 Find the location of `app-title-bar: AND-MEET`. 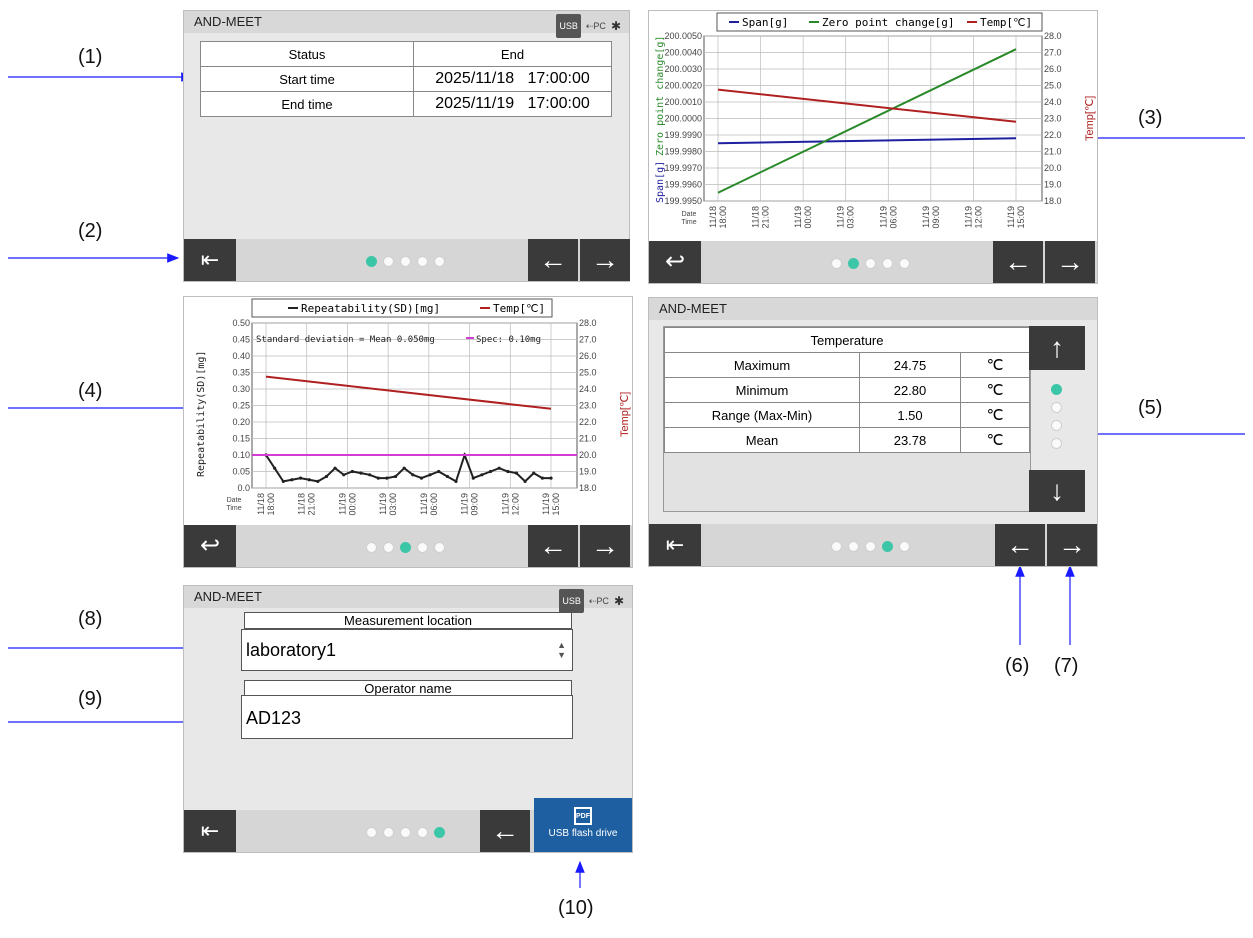

app-title-bar: AND-MEET is located at coordinates (873, 309).